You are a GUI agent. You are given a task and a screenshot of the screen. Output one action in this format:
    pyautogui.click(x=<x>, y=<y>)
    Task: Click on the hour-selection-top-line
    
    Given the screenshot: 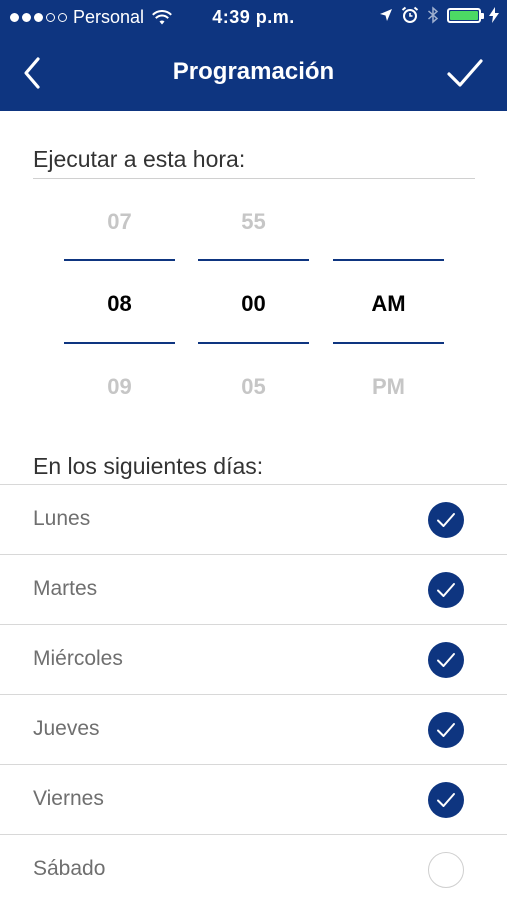 What is the action you would take?
    pyautogui.click(x=119, y=260)
    